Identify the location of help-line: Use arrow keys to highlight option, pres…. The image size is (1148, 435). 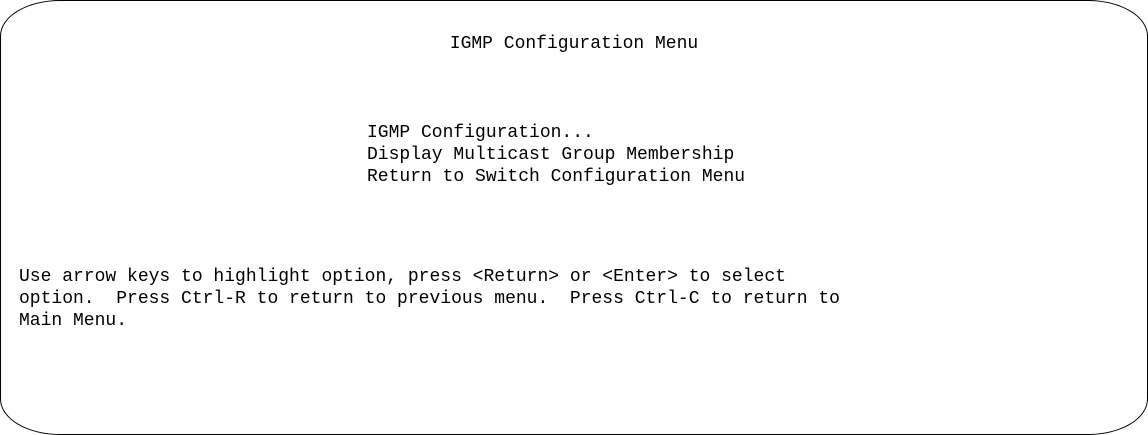
(402, 277).